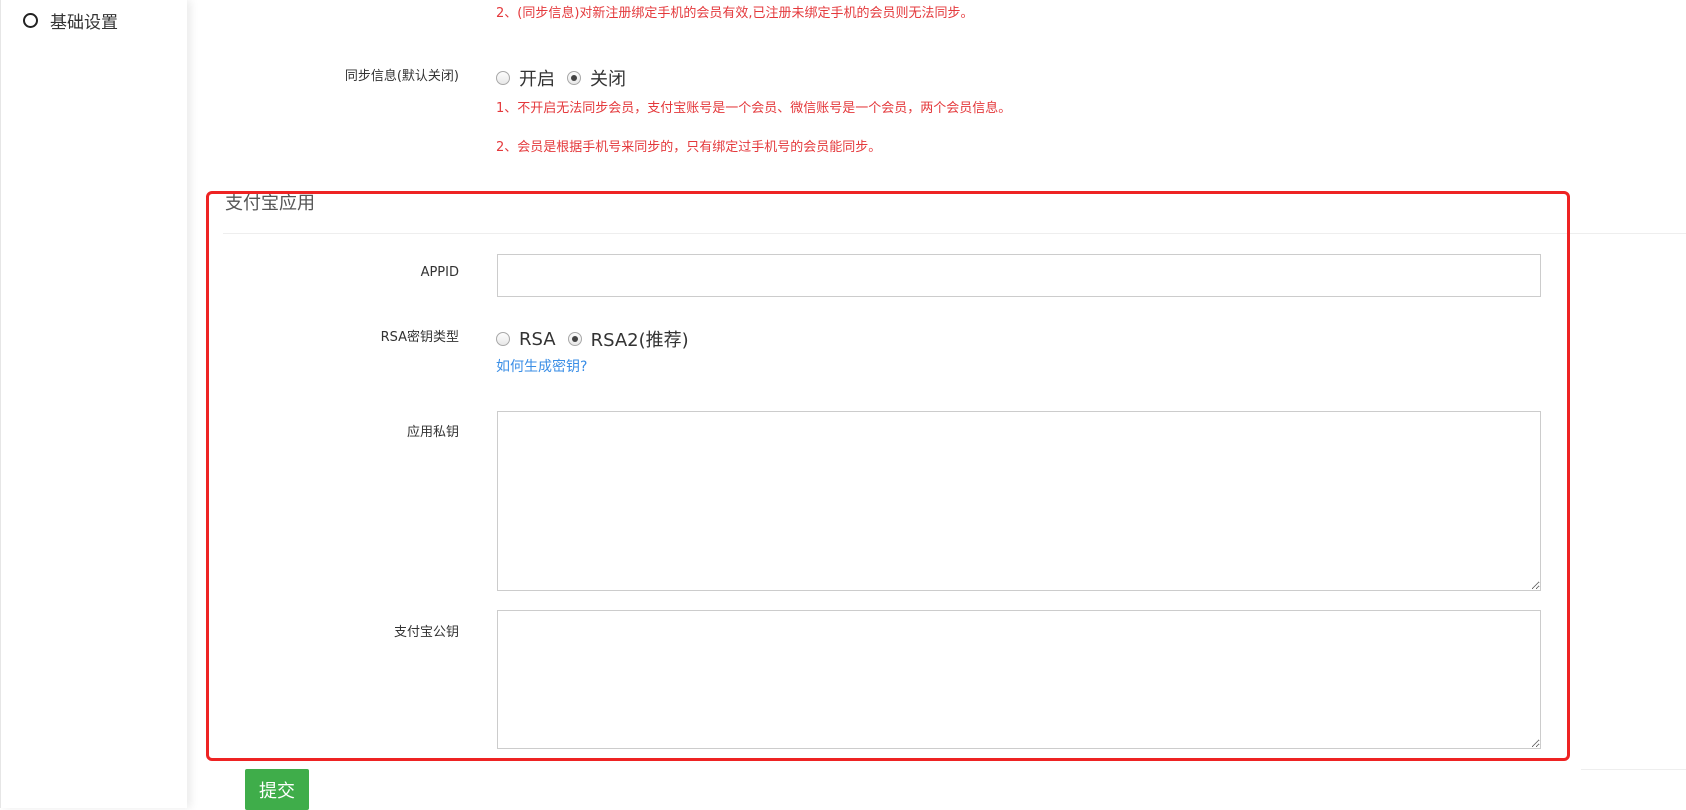 This screenshot has width=1686, height=810. Describe the element at coordinates (541, 366) in the screenshot. I see `how-to-generate-key-link: 如何生成密钥?` at that location.